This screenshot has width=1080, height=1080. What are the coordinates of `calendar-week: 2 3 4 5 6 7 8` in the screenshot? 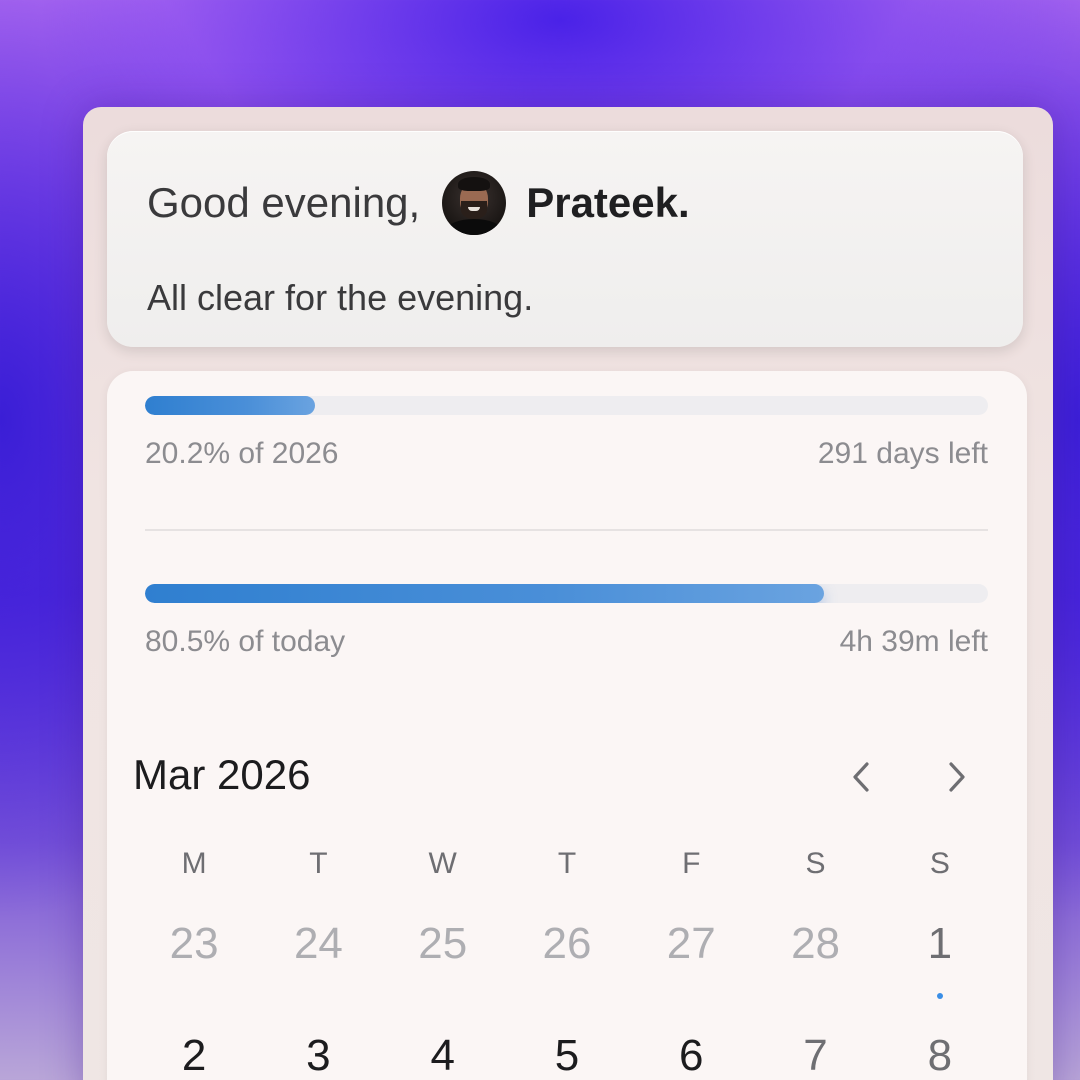 It's located at (567, 1055).